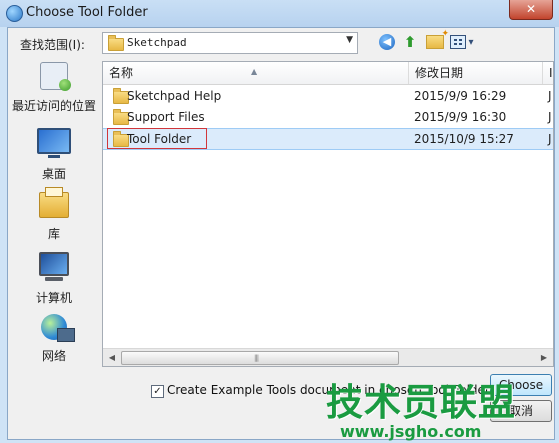  I want to click on place-label: 桌面, so click(53, 174).